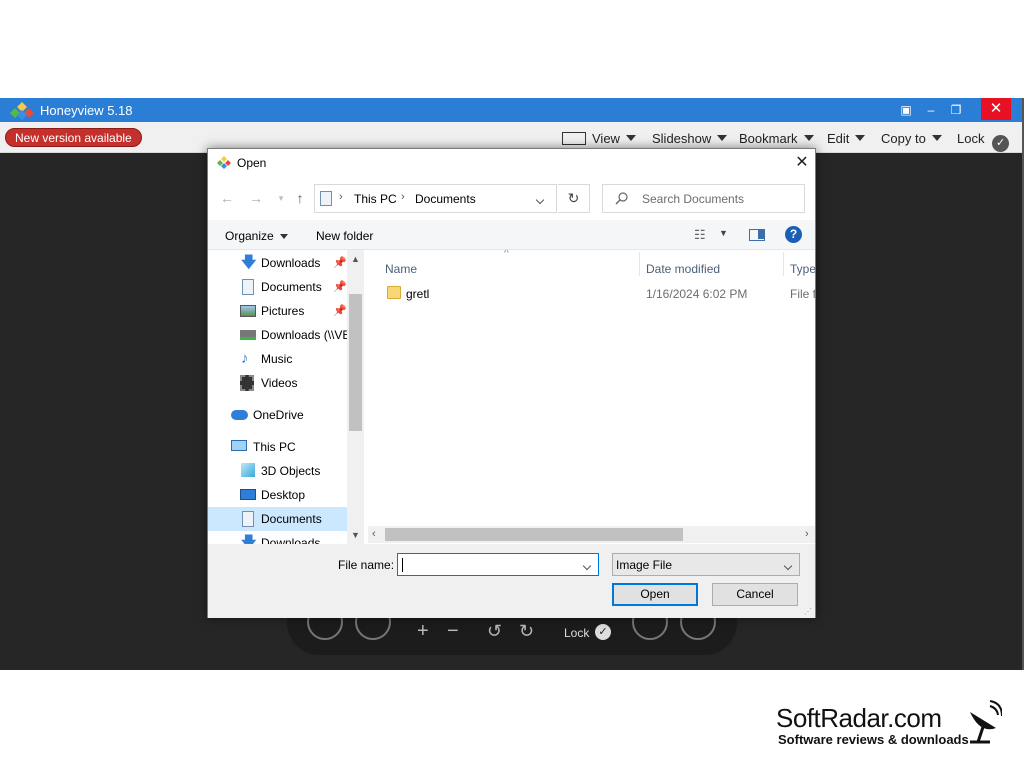 The image size is (1025, 769). What do you see at coordinates (655, 594) in the screenshot?
I see `open-button: Open` at bounding box center [655, 594].